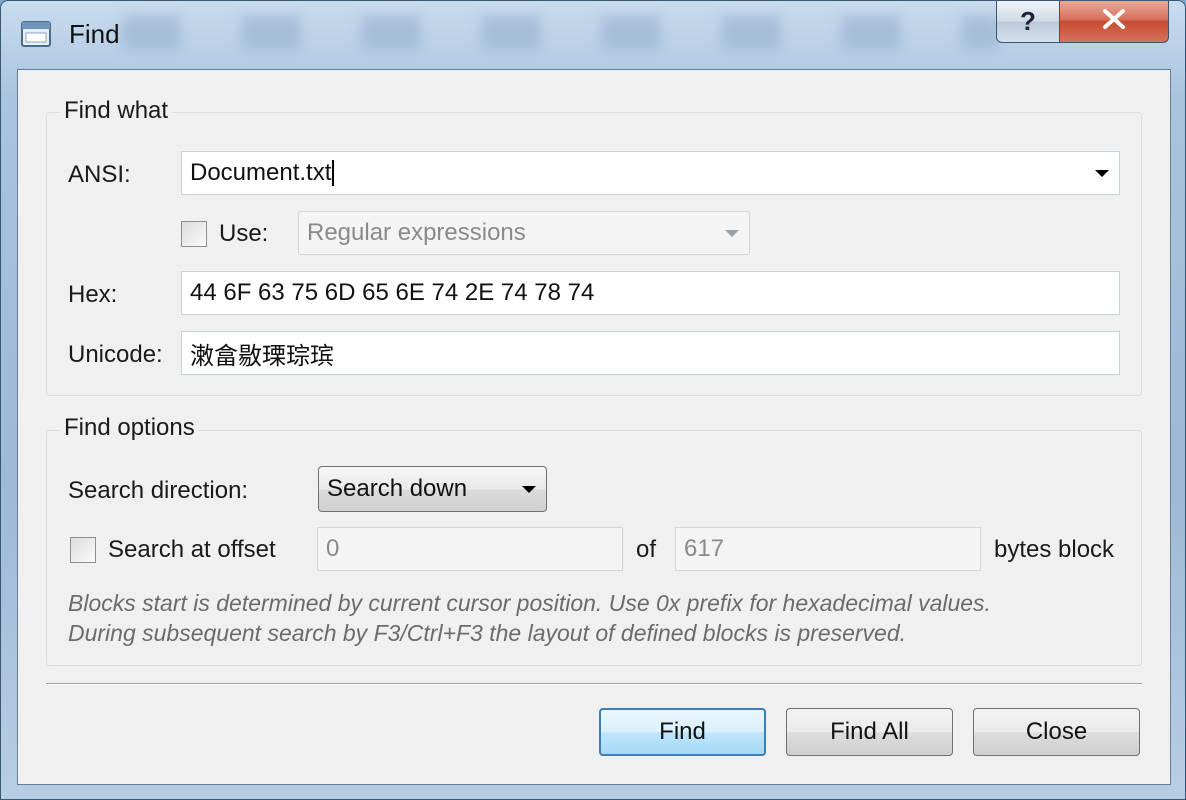 The height and width of the screenshot is (800, 1186). Describe the element at coordinates (682, 732) in the screenshot. I see `find-button: Find` at that location.